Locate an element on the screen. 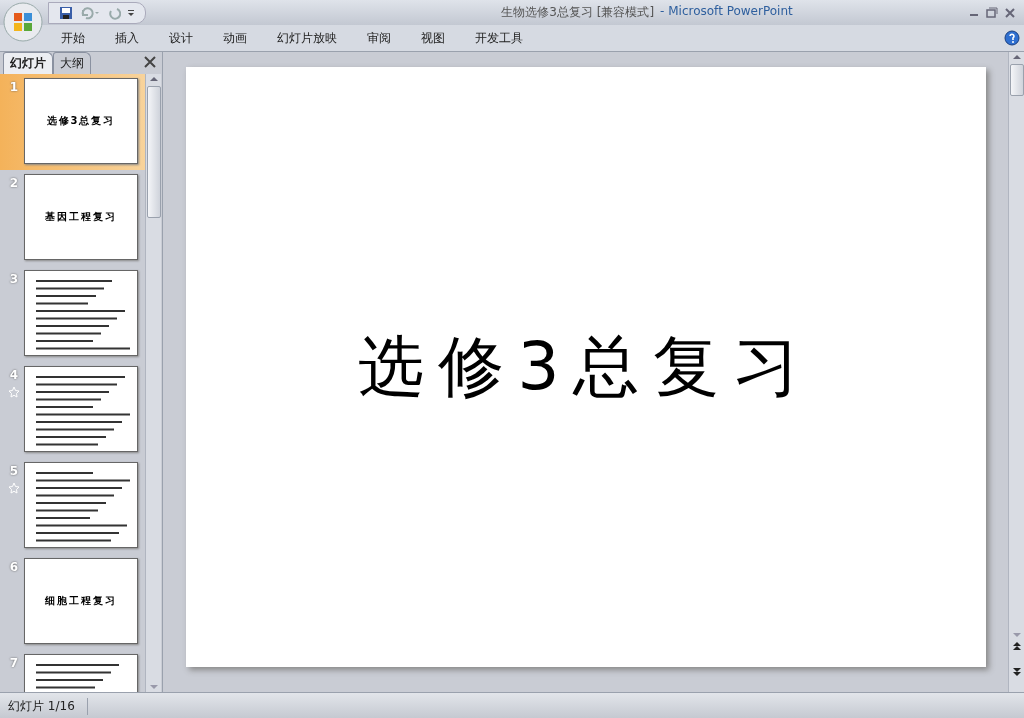 Image resolution: width=1024 pixels, height=718 pixels. slide-number: 1 is located at coordinates (14, 87).